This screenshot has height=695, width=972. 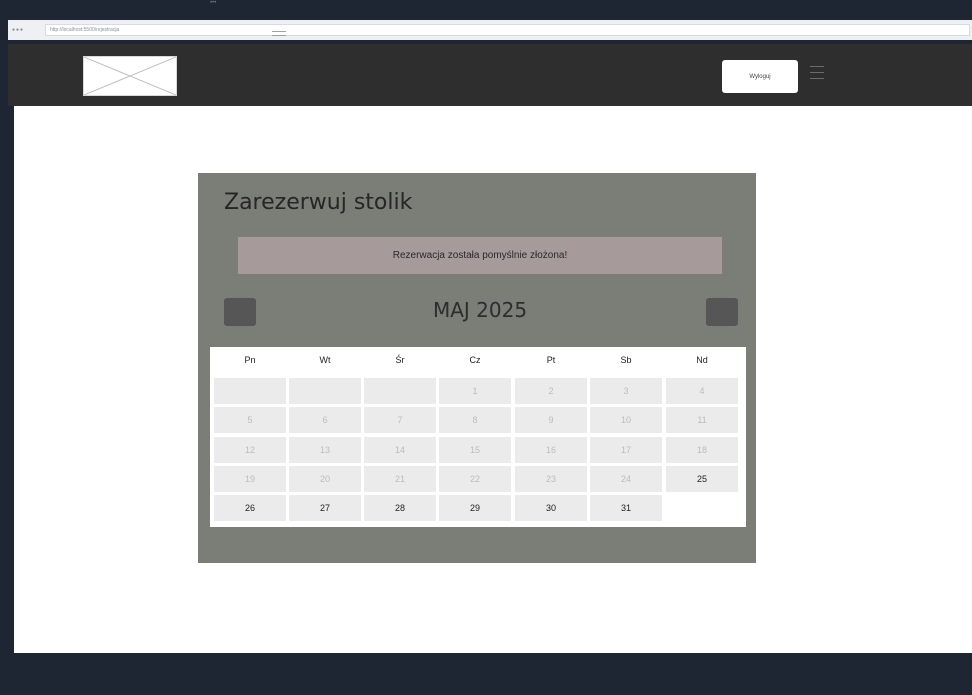 I want to click on weekday-header: Pt, so click(x=551, y=360).